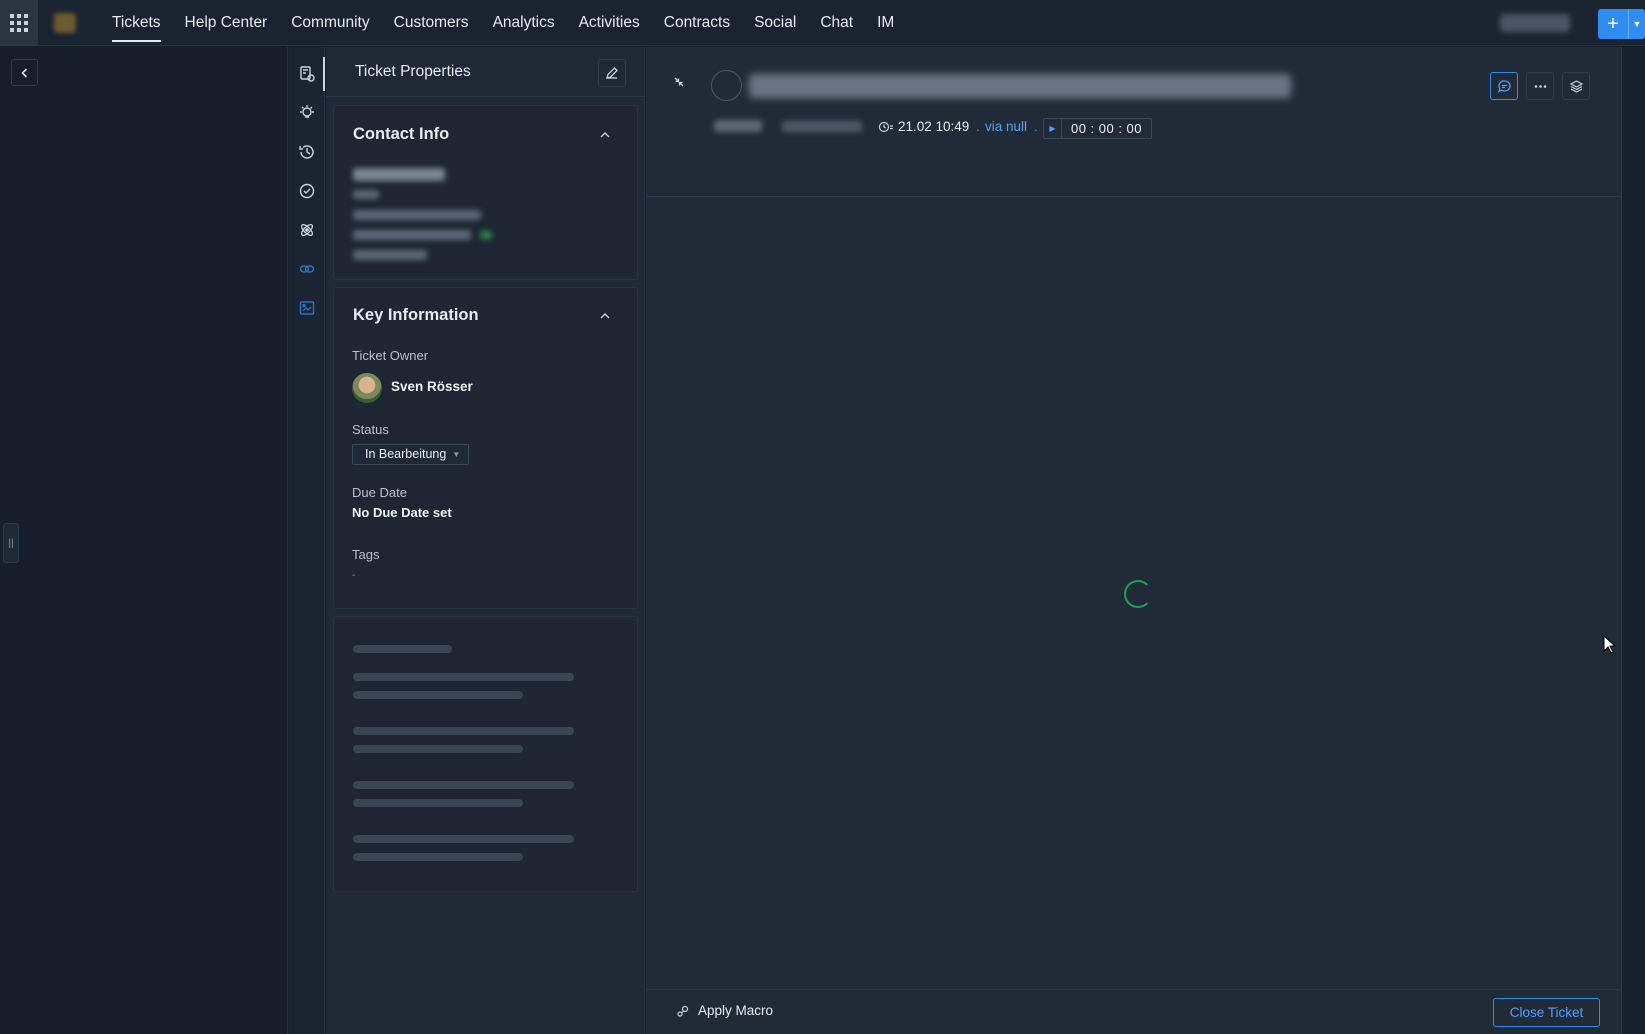  Describe the element at coordinates (399, 174) in the screenshot. I see `contact-name` at that location.